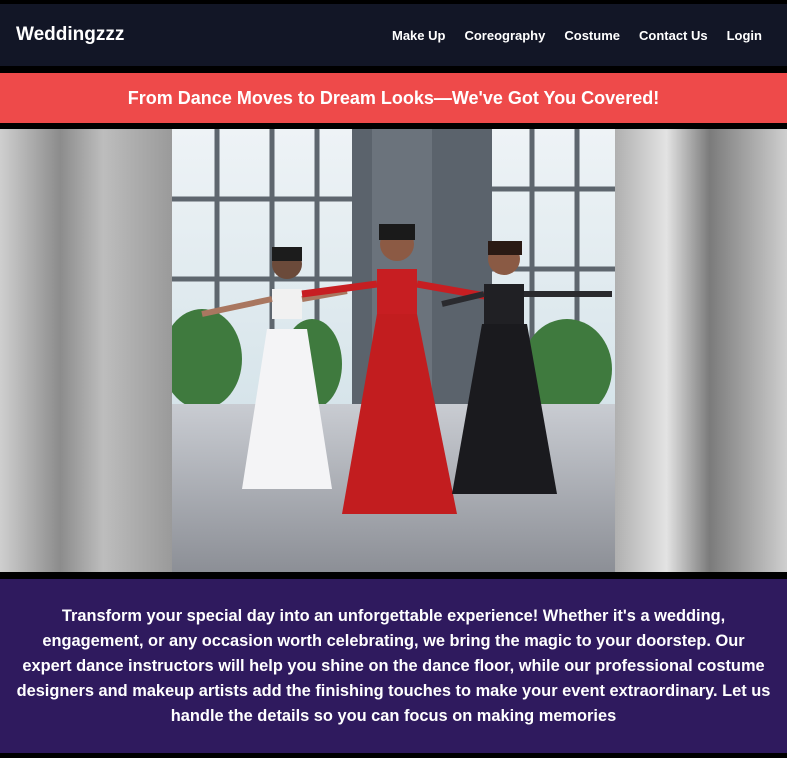 This screenshot has height=758, width=787. Describe the element at coordinates (673, 35) in the screenshot. I see `nav-link-contact-us: Contact Us` at that location.